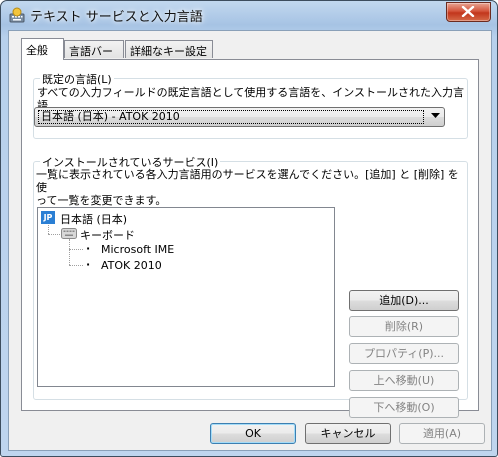 This screenshot has width=498, height=457. I want to click on chevron-down-icon, so click(435, 115).